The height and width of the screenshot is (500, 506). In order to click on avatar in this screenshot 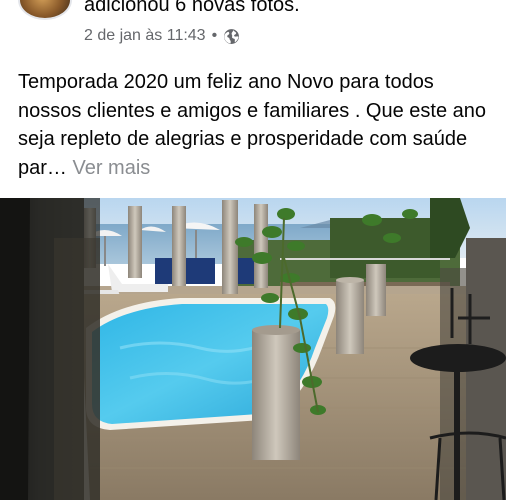, I will do `click(45, 10)`.